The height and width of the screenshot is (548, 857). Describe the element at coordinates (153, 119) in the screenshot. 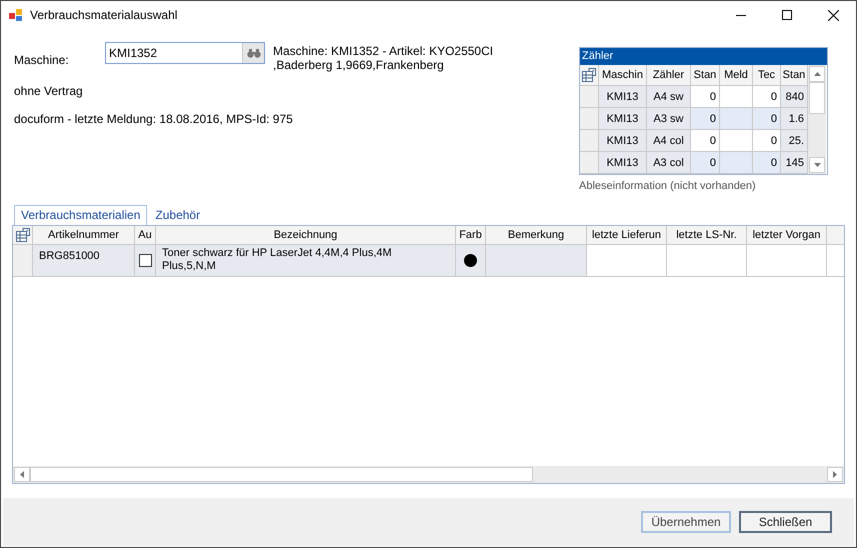

I see `report-text: docuform - letzte Meldung: 18.08.2016, MPS-Id: 975` at that location.